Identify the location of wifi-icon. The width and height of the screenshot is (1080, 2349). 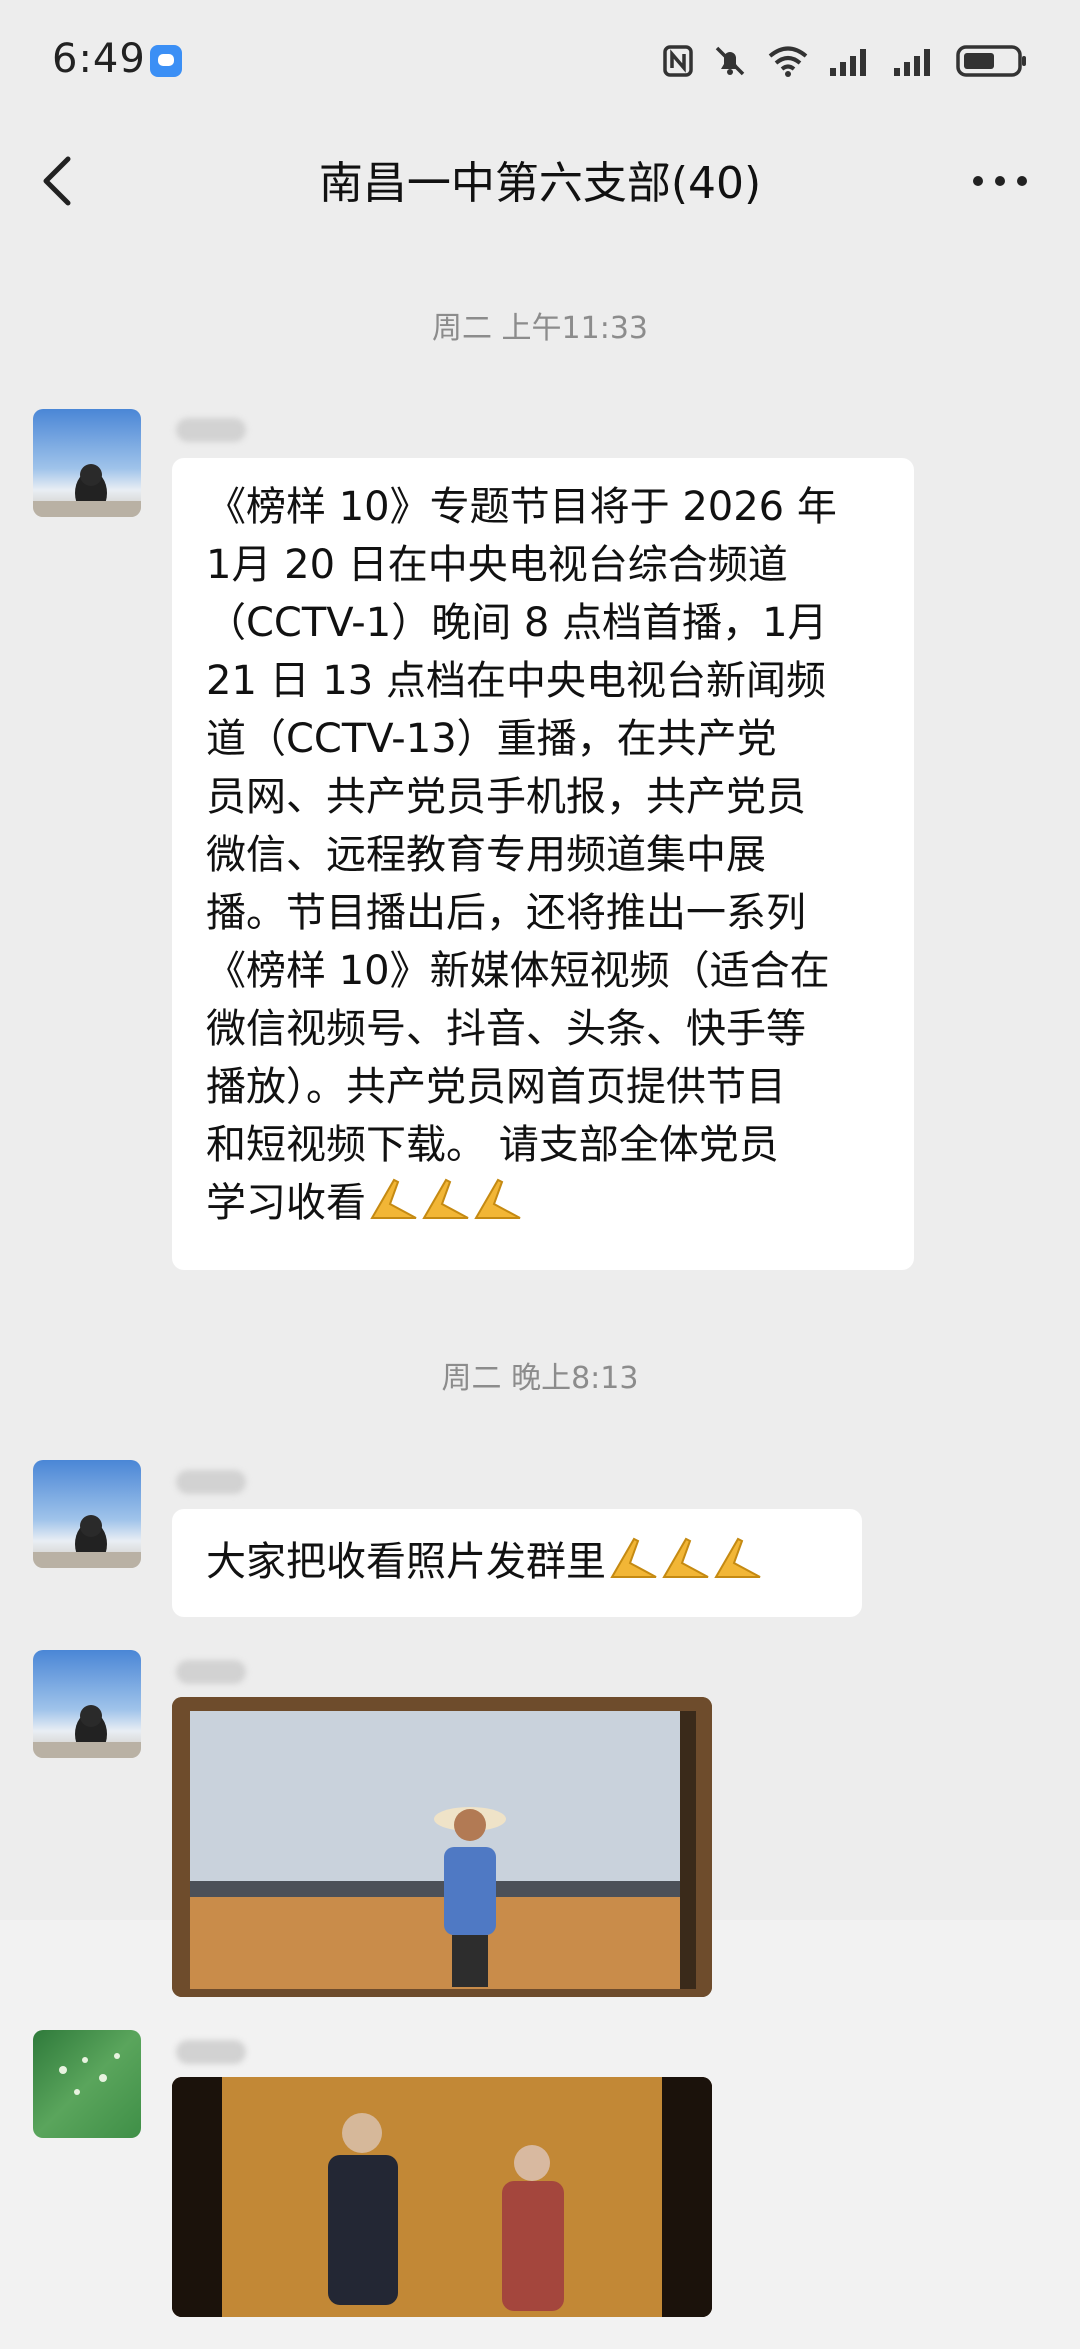
(788, 61).